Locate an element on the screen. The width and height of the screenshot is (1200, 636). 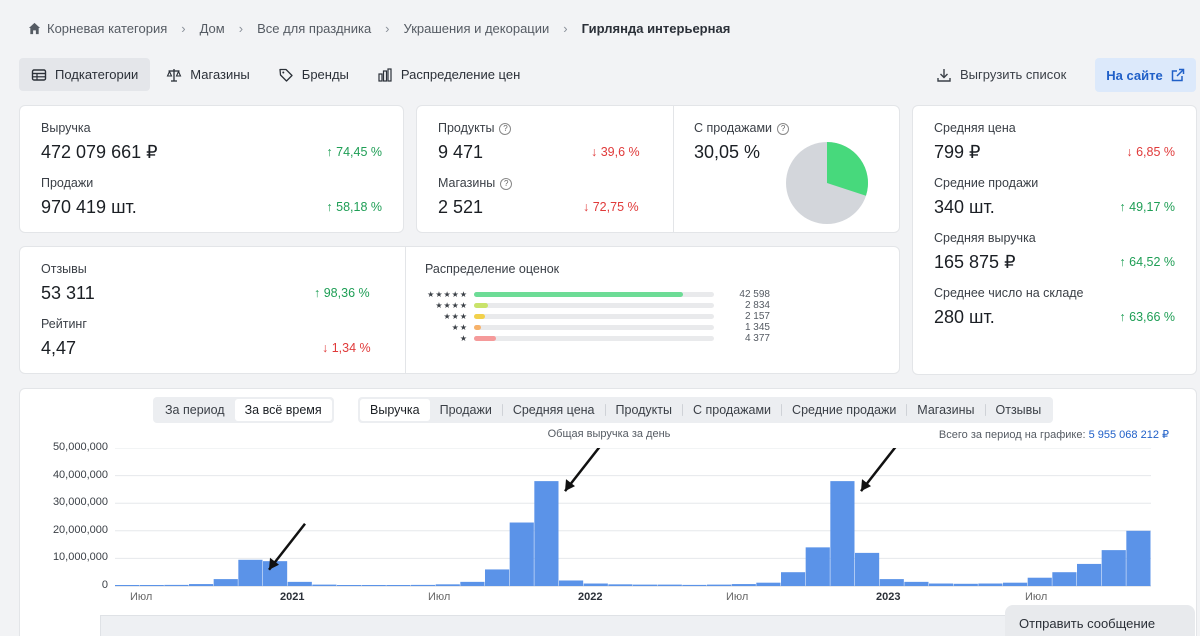
tab-price-distribution: Распределение цен is located at coordinates (448, 74).